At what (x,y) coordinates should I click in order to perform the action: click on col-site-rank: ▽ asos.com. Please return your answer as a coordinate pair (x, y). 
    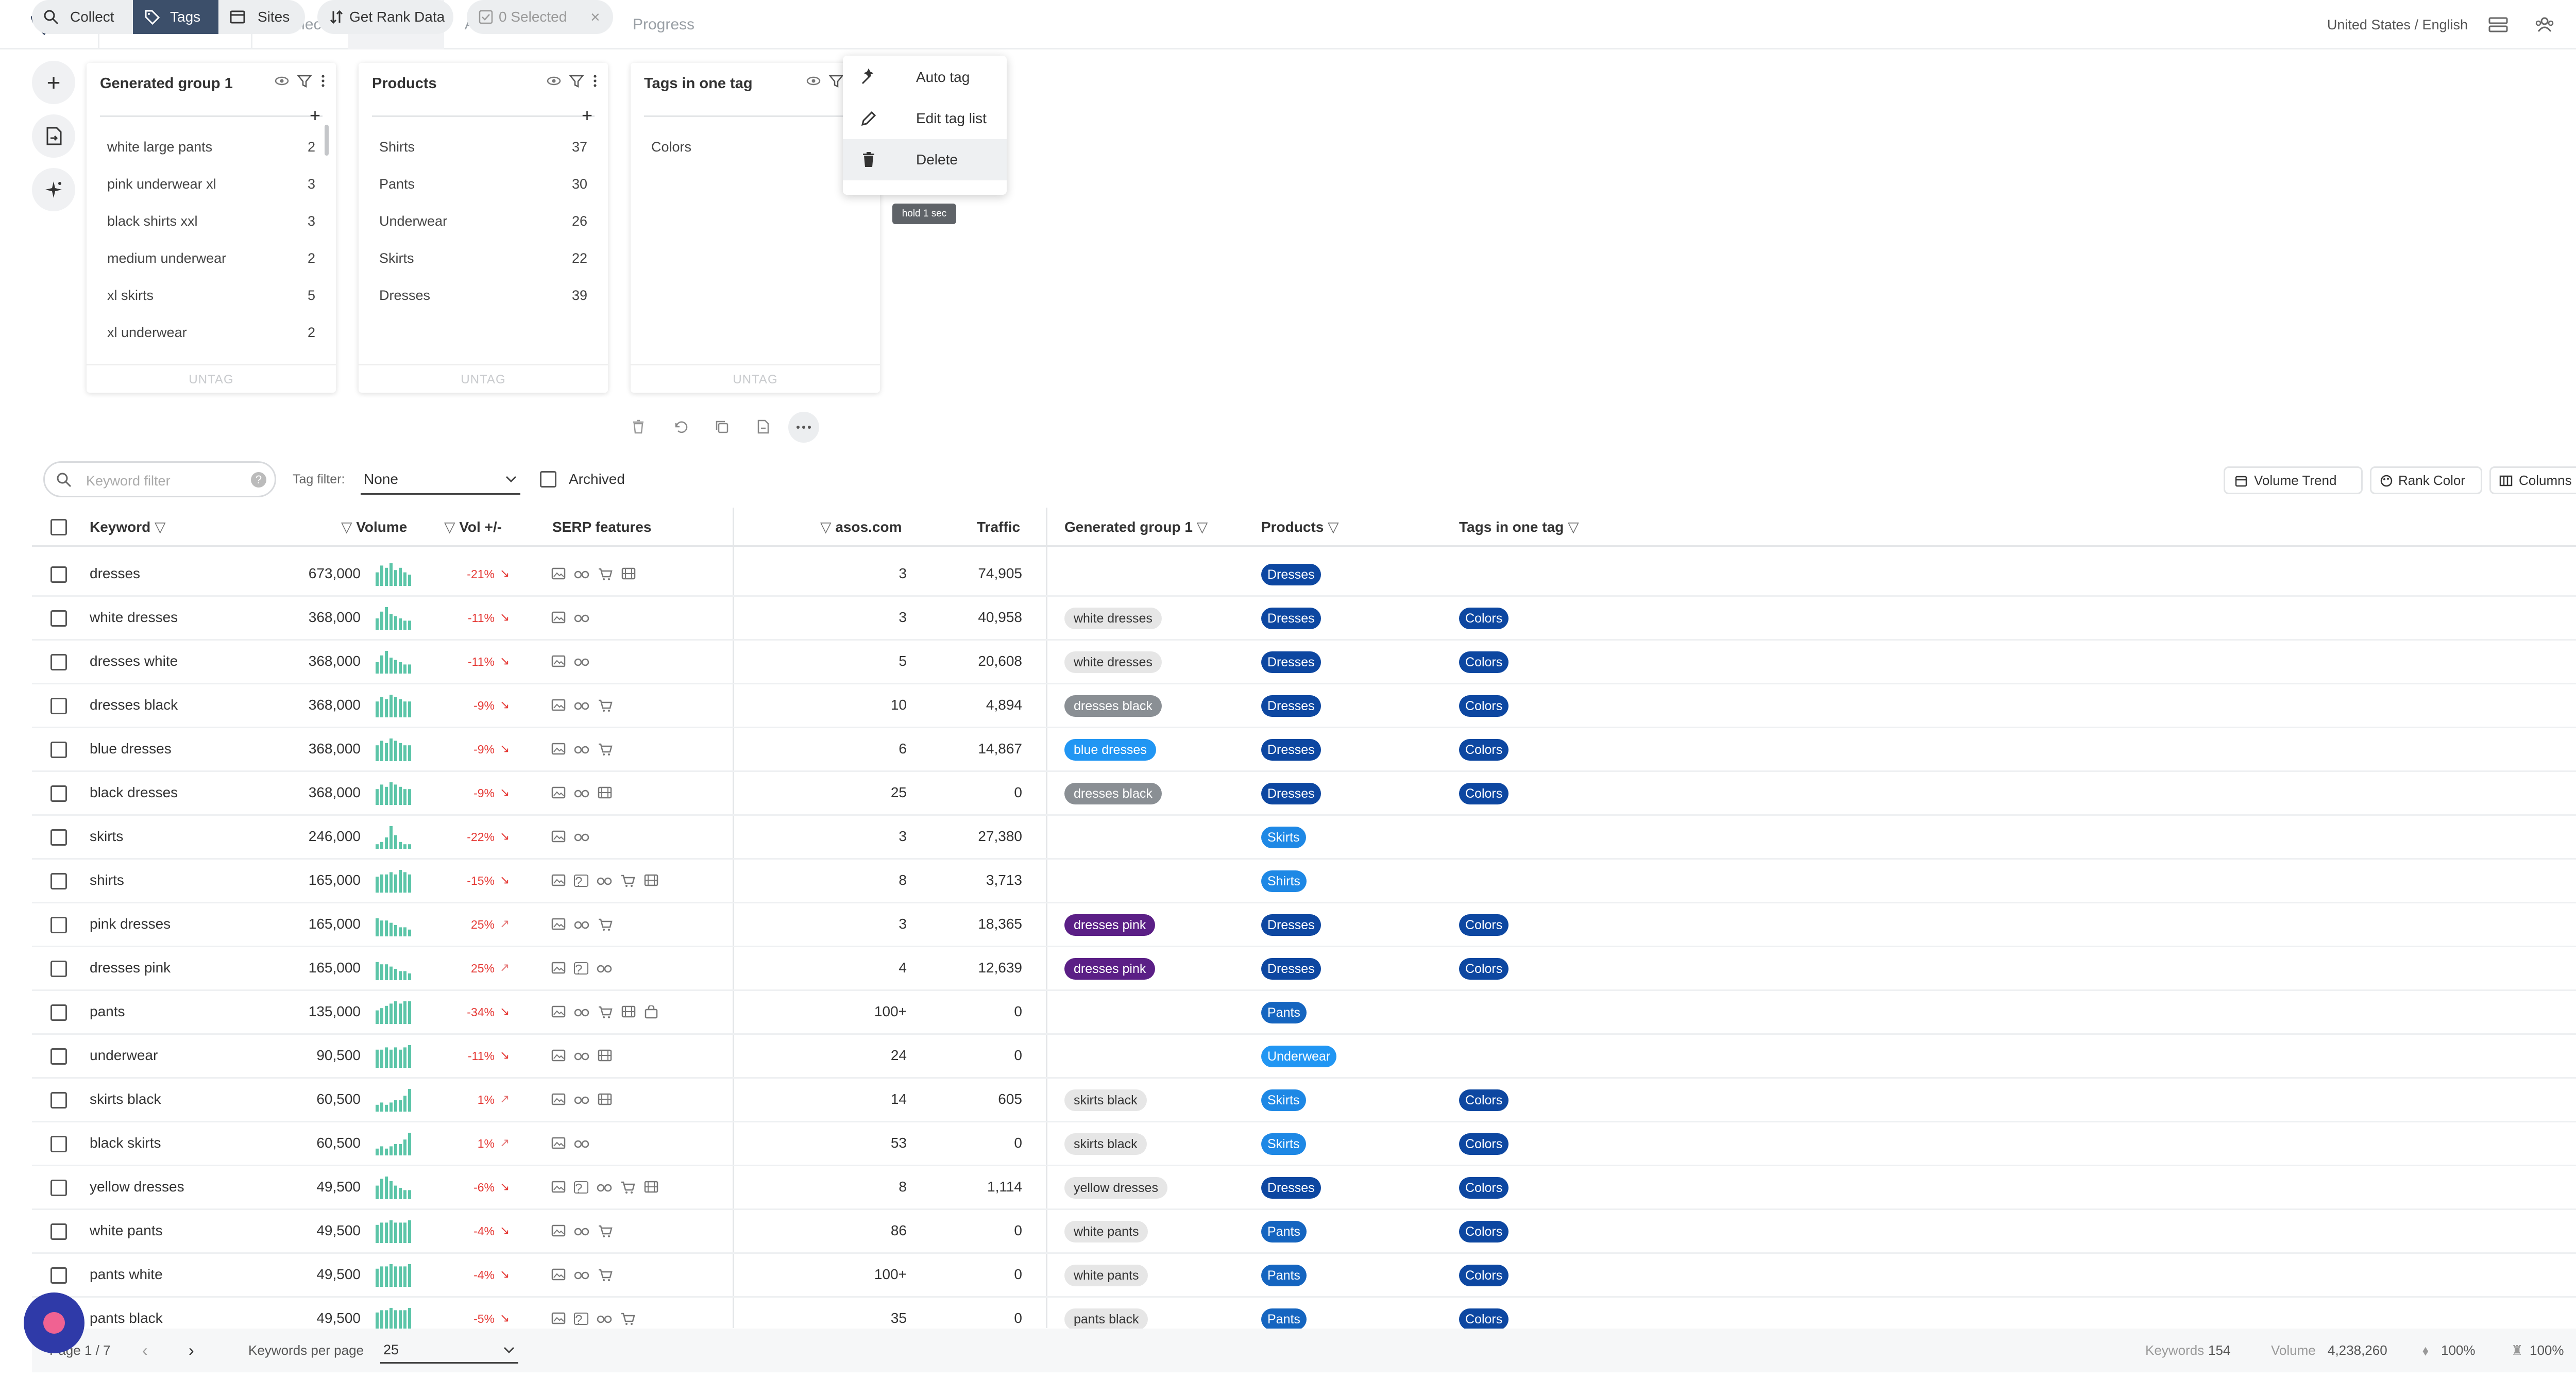
    Looking at the image, I should click on (861, 527).